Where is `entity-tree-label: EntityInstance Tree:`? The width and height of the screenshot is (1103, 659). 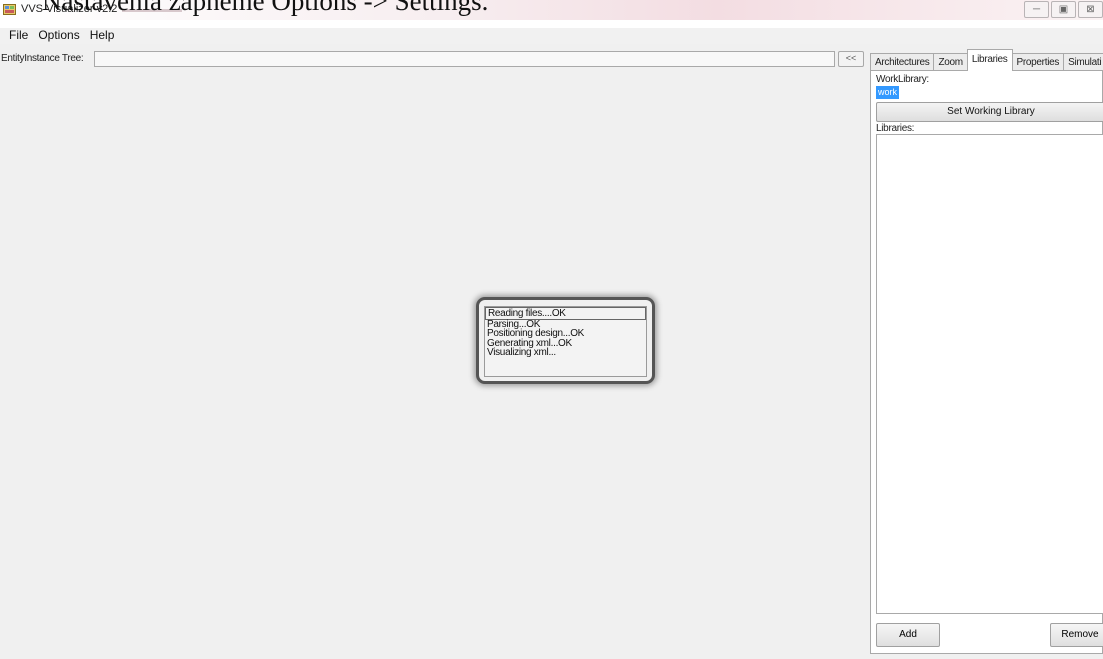
entity-tree-label: EntityInstance Tree: is located at coordinates (42, 58).